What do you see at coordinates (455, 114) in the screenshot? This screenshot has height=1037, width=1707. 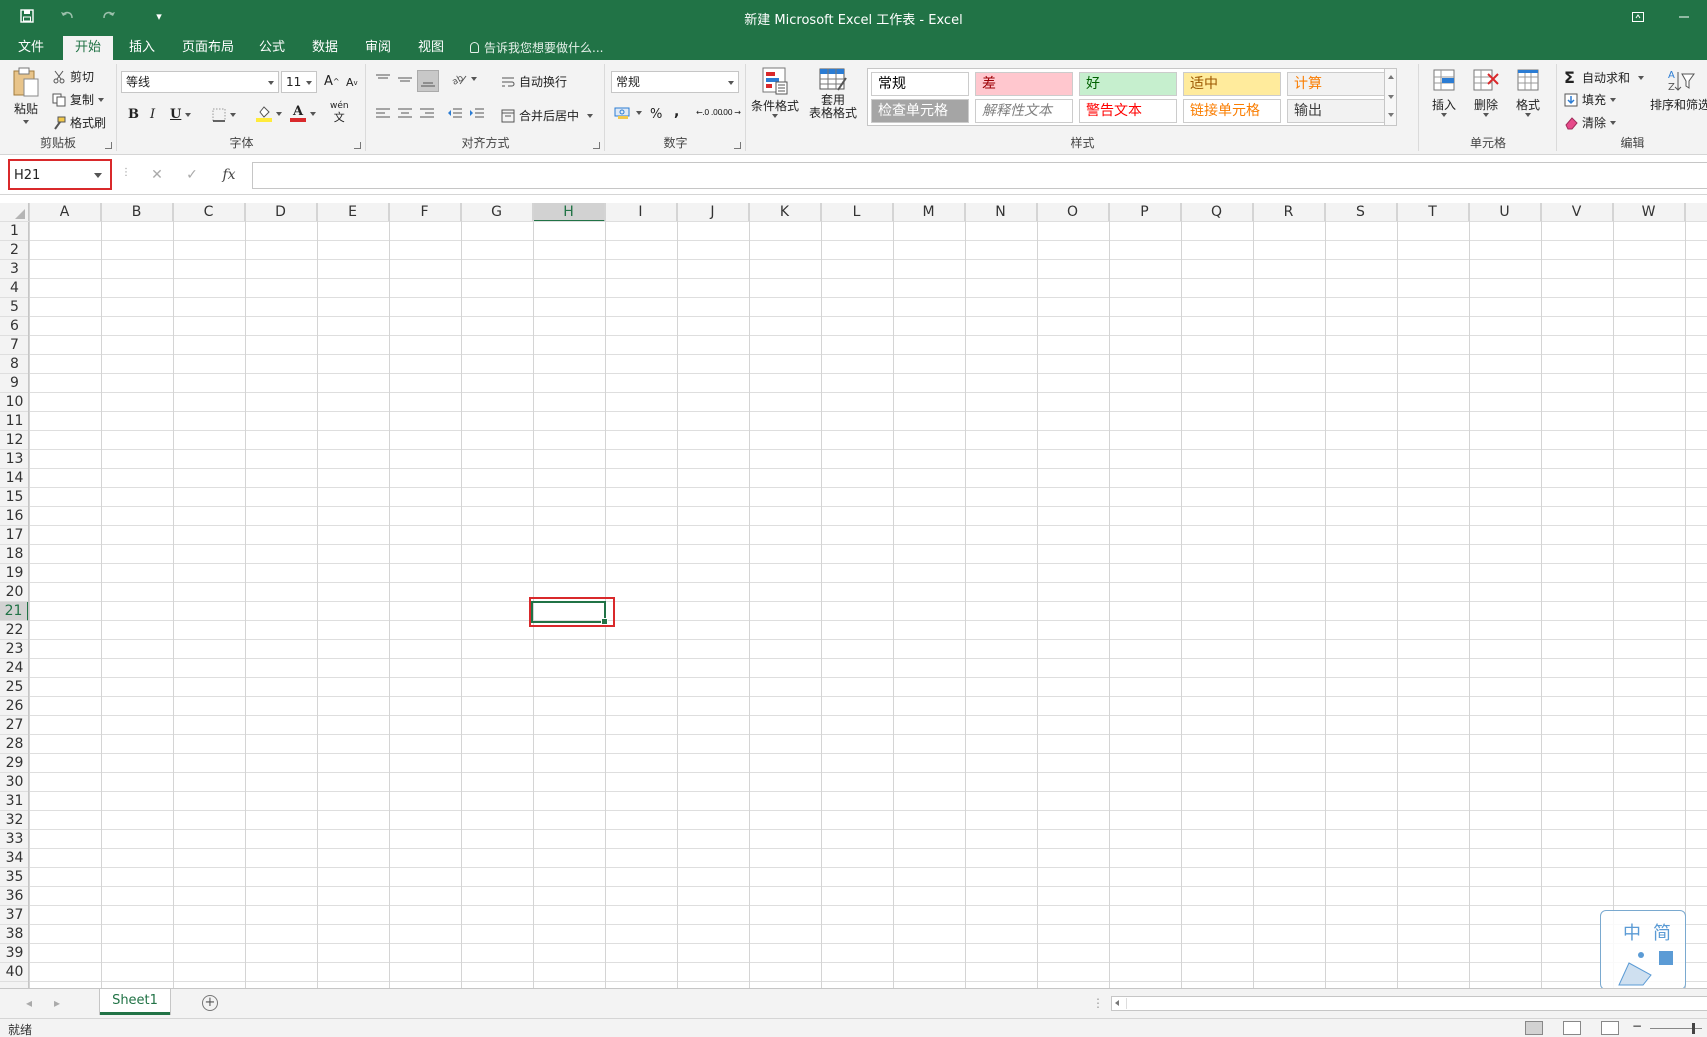 I see `decrease-indent-icon` at bounding box center [455, 114].